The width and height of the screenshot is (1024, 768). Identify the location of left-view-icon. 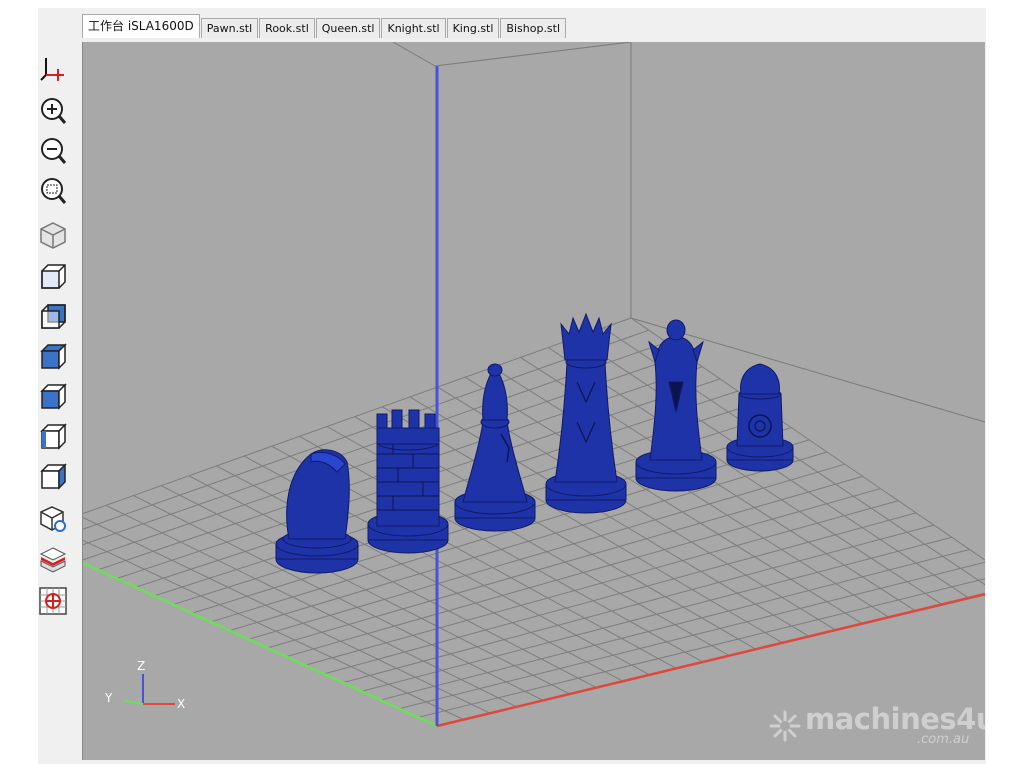
(53, 396).